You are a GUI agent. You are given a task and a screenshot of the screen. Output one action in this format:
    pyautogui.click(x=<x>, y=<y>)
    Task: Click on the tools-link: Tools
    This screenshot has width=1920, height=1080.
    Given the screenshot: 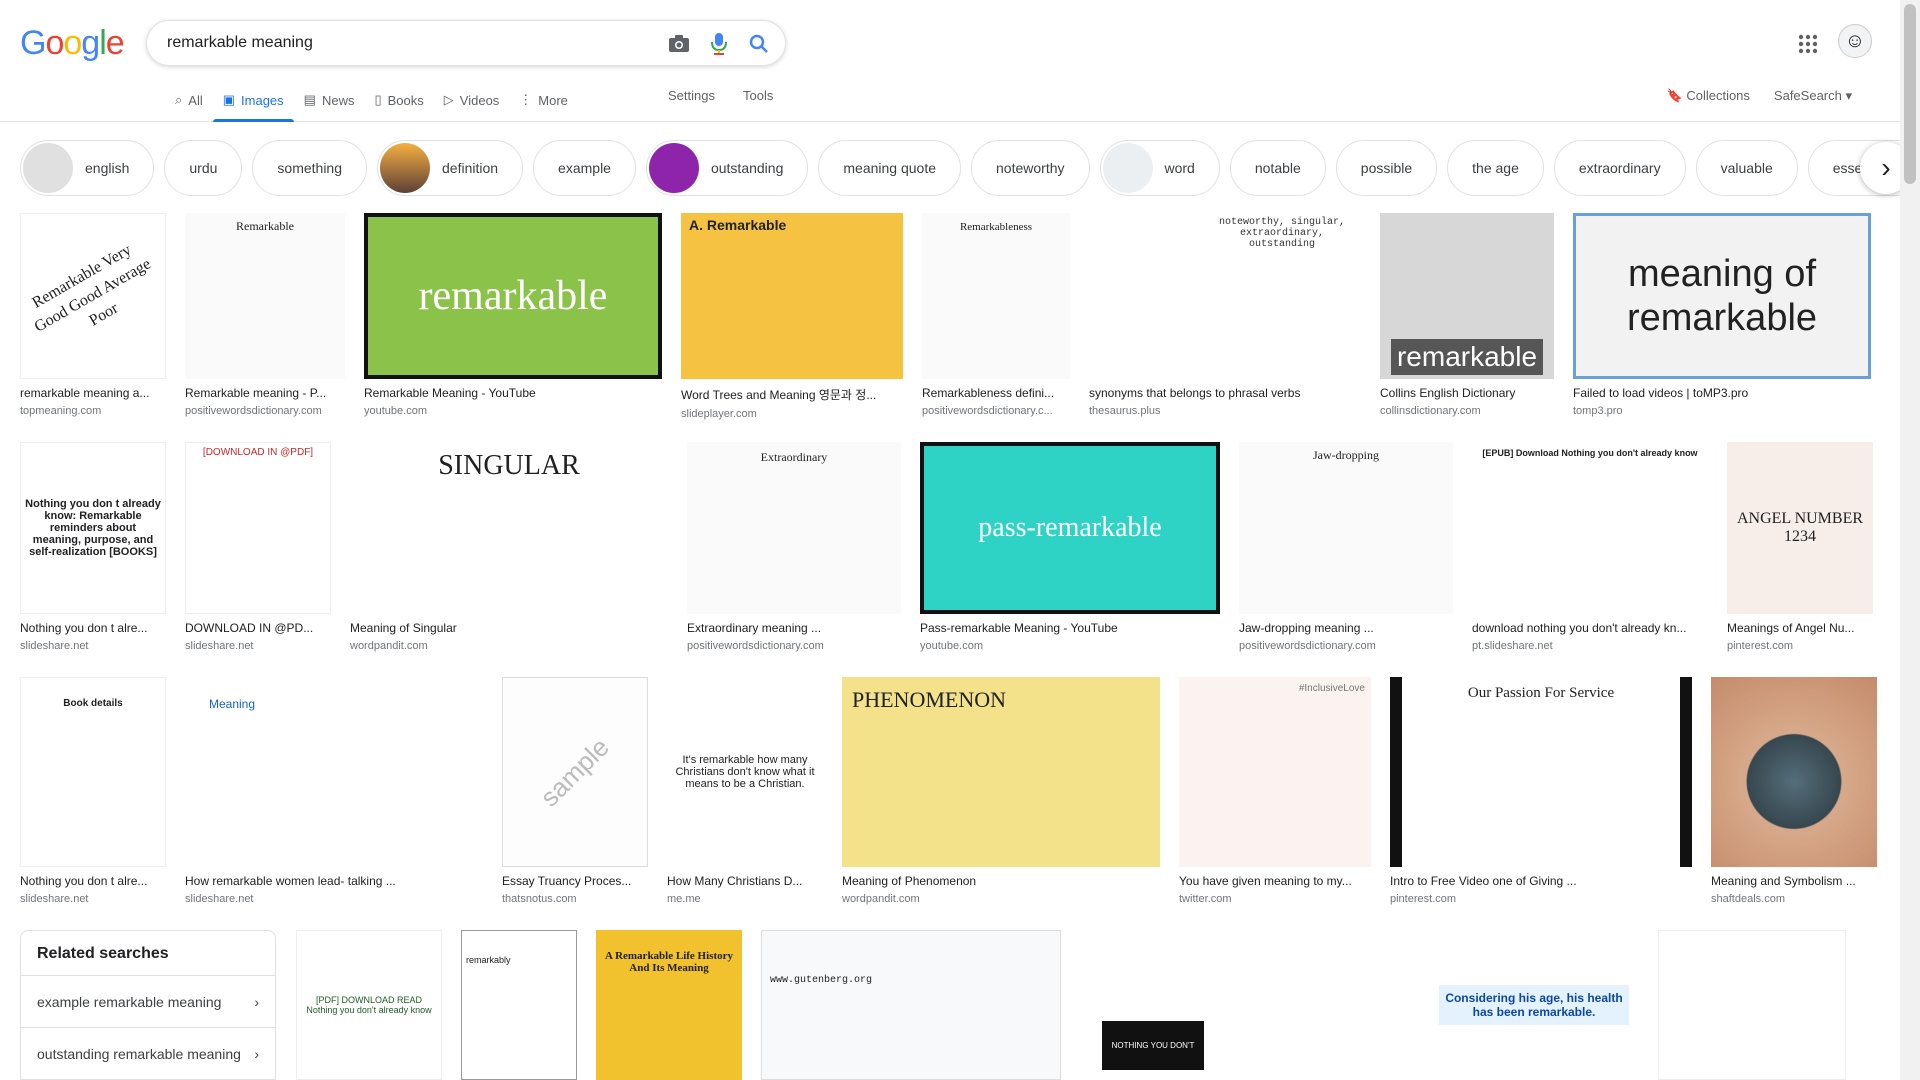 What is the action you would take?
    pyautogui.click(x=758, y=95)
    